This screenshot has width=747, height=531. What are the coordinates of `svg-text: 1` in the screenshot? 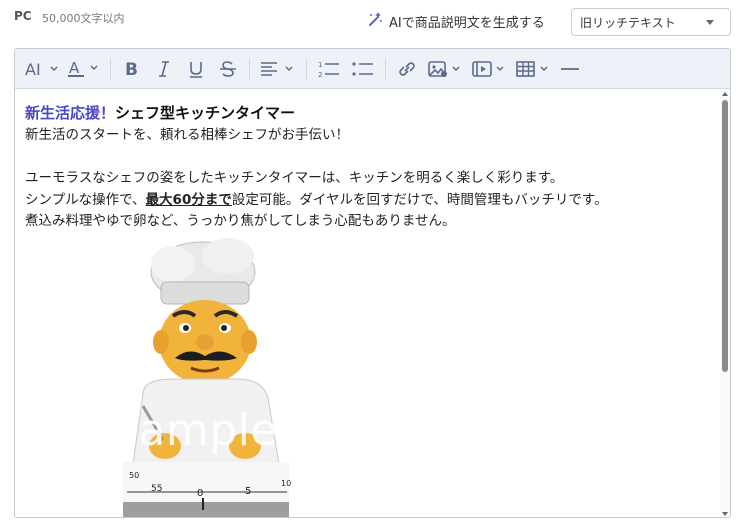 It's located at (320, 65).